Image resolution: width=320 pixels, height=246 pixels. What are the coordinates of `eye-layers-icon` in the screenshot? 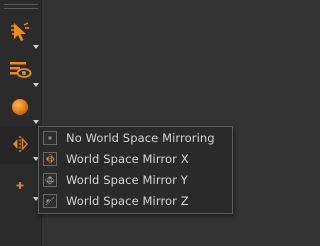 It's located at (21, 70).